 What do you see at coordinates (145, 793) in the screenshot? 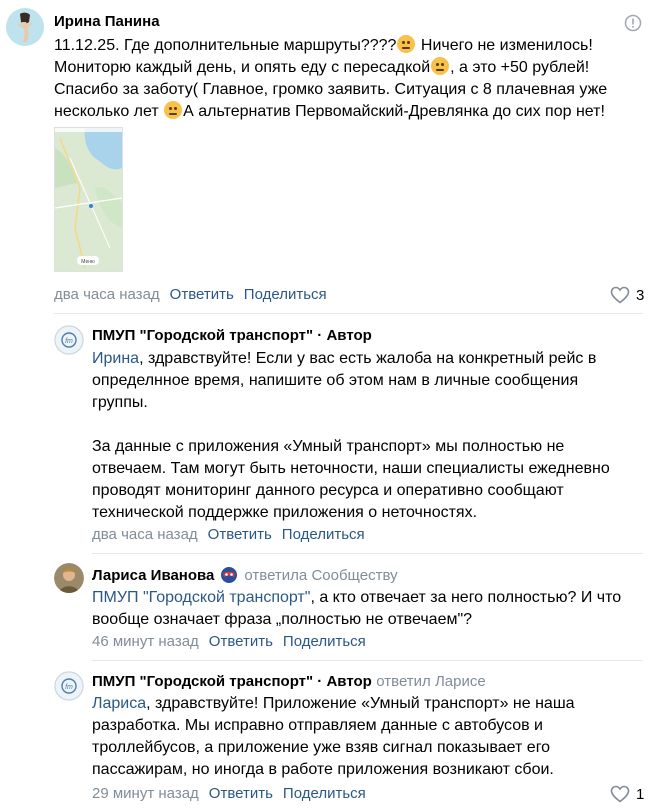
I see `reply-time: 29 минут назад` at bounding box center [145, 793].